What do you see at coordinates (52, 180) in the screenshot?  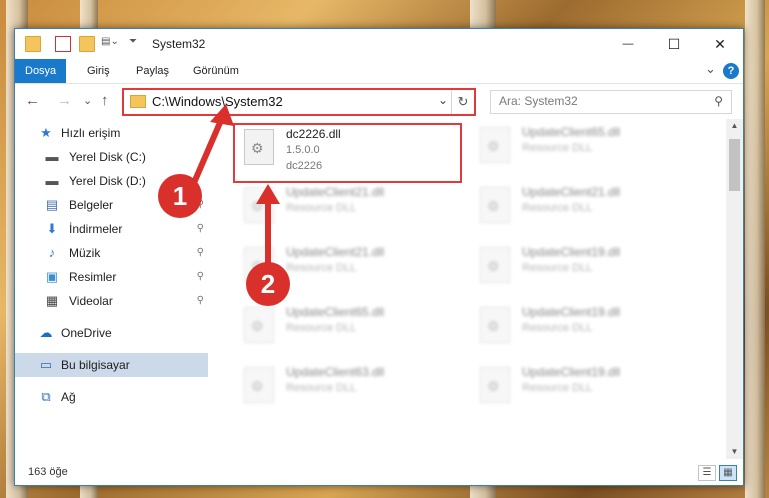 I see `disk-icon: ▬` at bounding box center [52, 180].